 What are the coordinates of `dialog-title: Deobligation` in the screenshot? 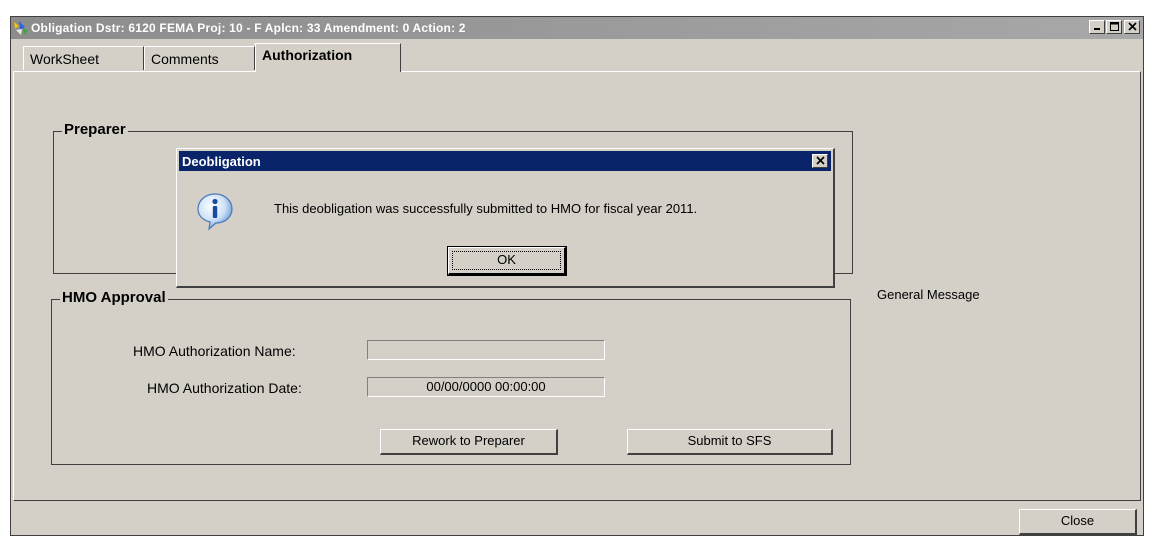 It's located at (221, 161).